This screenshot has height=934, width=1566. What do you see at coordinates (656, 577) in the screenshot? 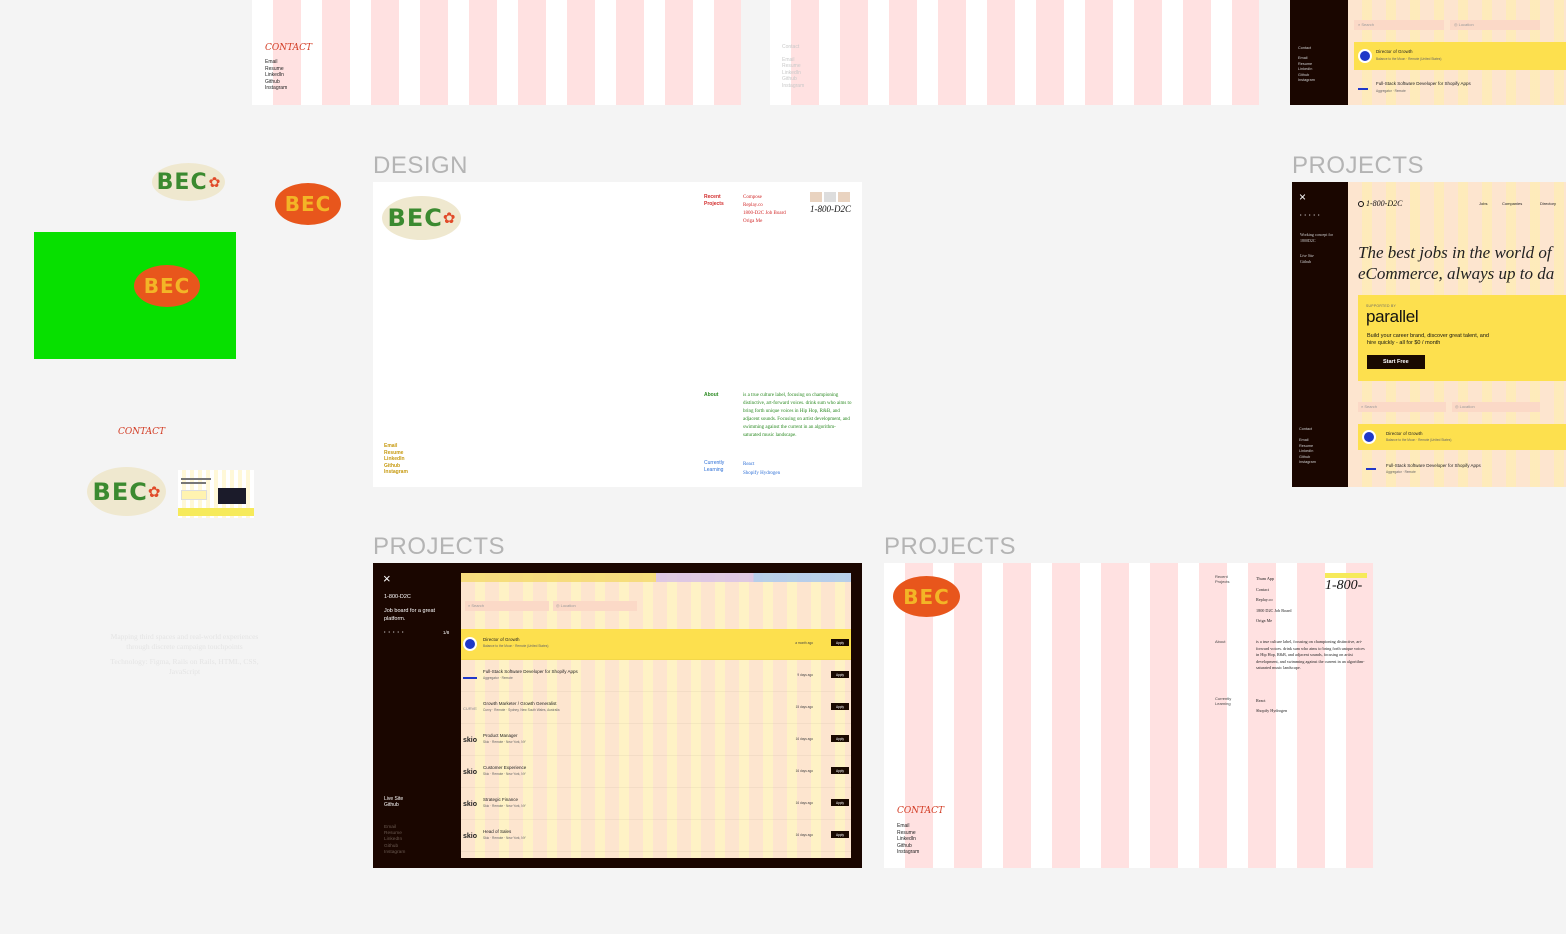
I see `top-banner` at bounding box center [656, 577].